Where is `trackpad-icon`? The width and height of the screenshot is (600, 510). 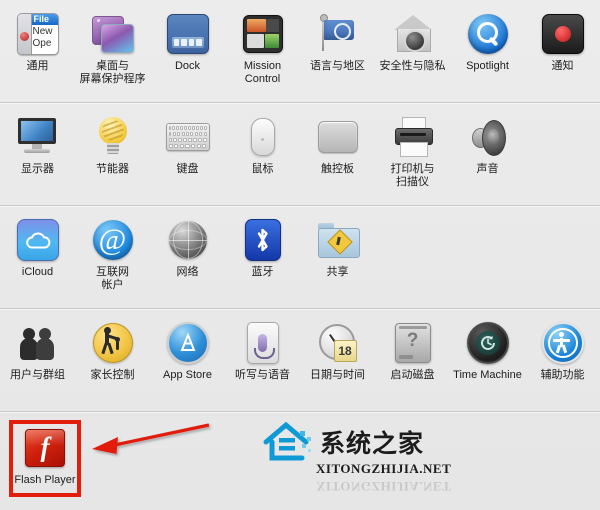
trackpad-icon is located at coordinates (338, 137).